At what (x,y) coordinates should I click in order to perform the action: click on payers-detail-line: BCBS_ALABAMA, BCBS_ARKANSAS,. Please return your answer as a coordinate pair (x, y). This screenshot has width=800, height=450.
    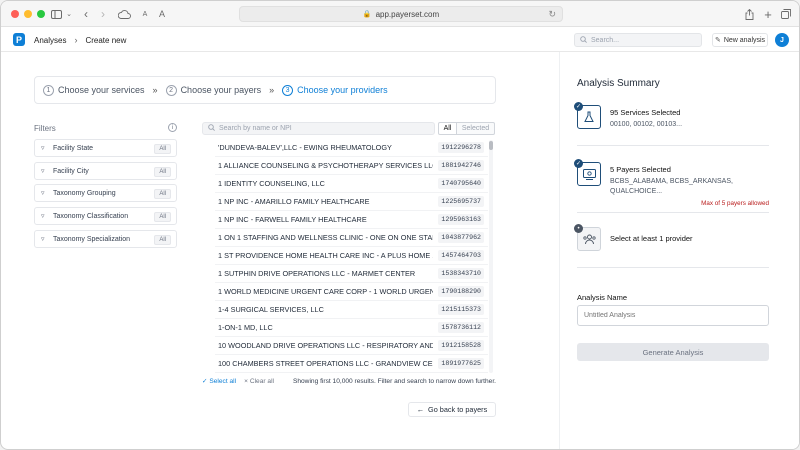
    Looking at the image, I should click on (671, 181).